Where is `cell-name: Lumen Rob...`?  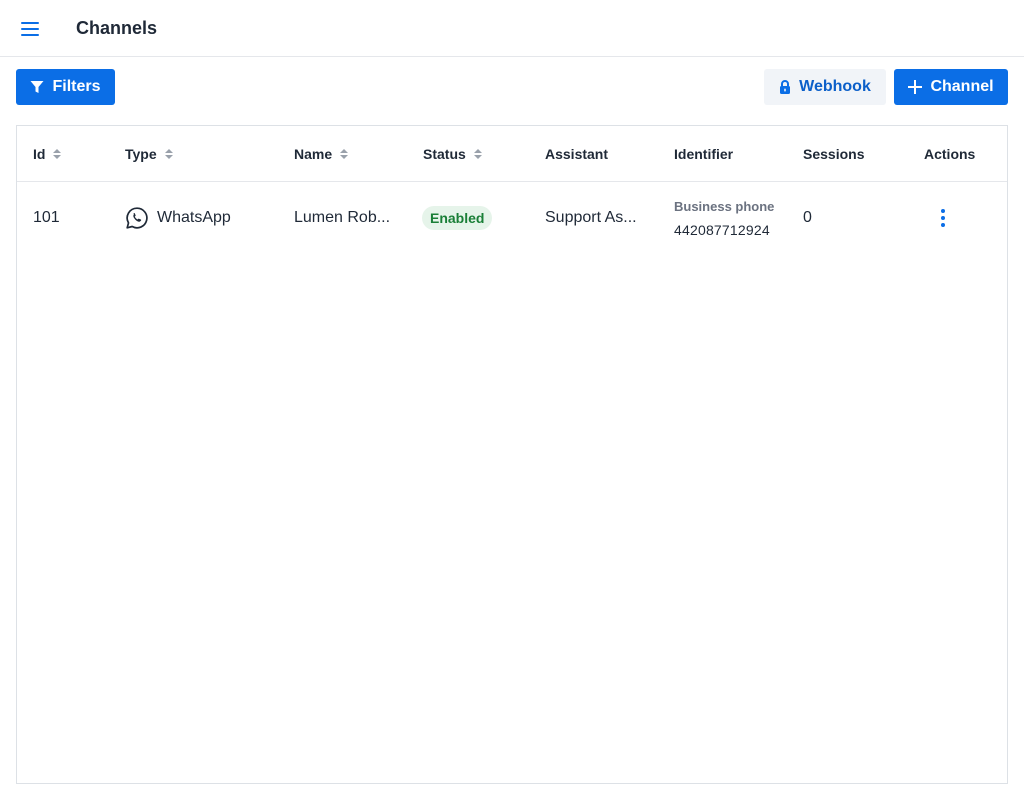 cell-name: Lumen Rob... is located at coordinates (342, 217).